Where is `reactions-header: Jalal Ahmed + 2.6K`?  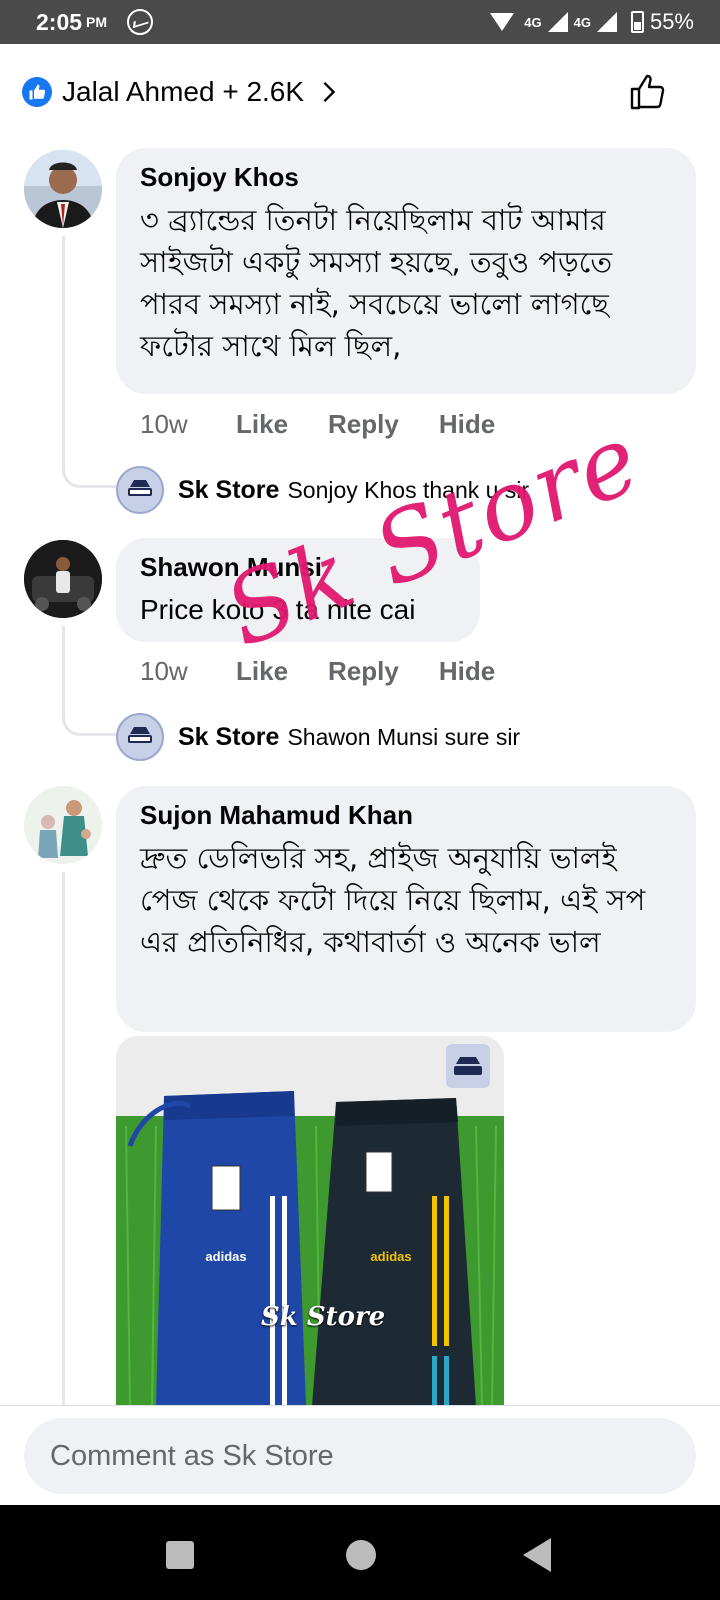 reactions-header: Jalal Ahmed + 2.6K is located at coordinates (360, 92).